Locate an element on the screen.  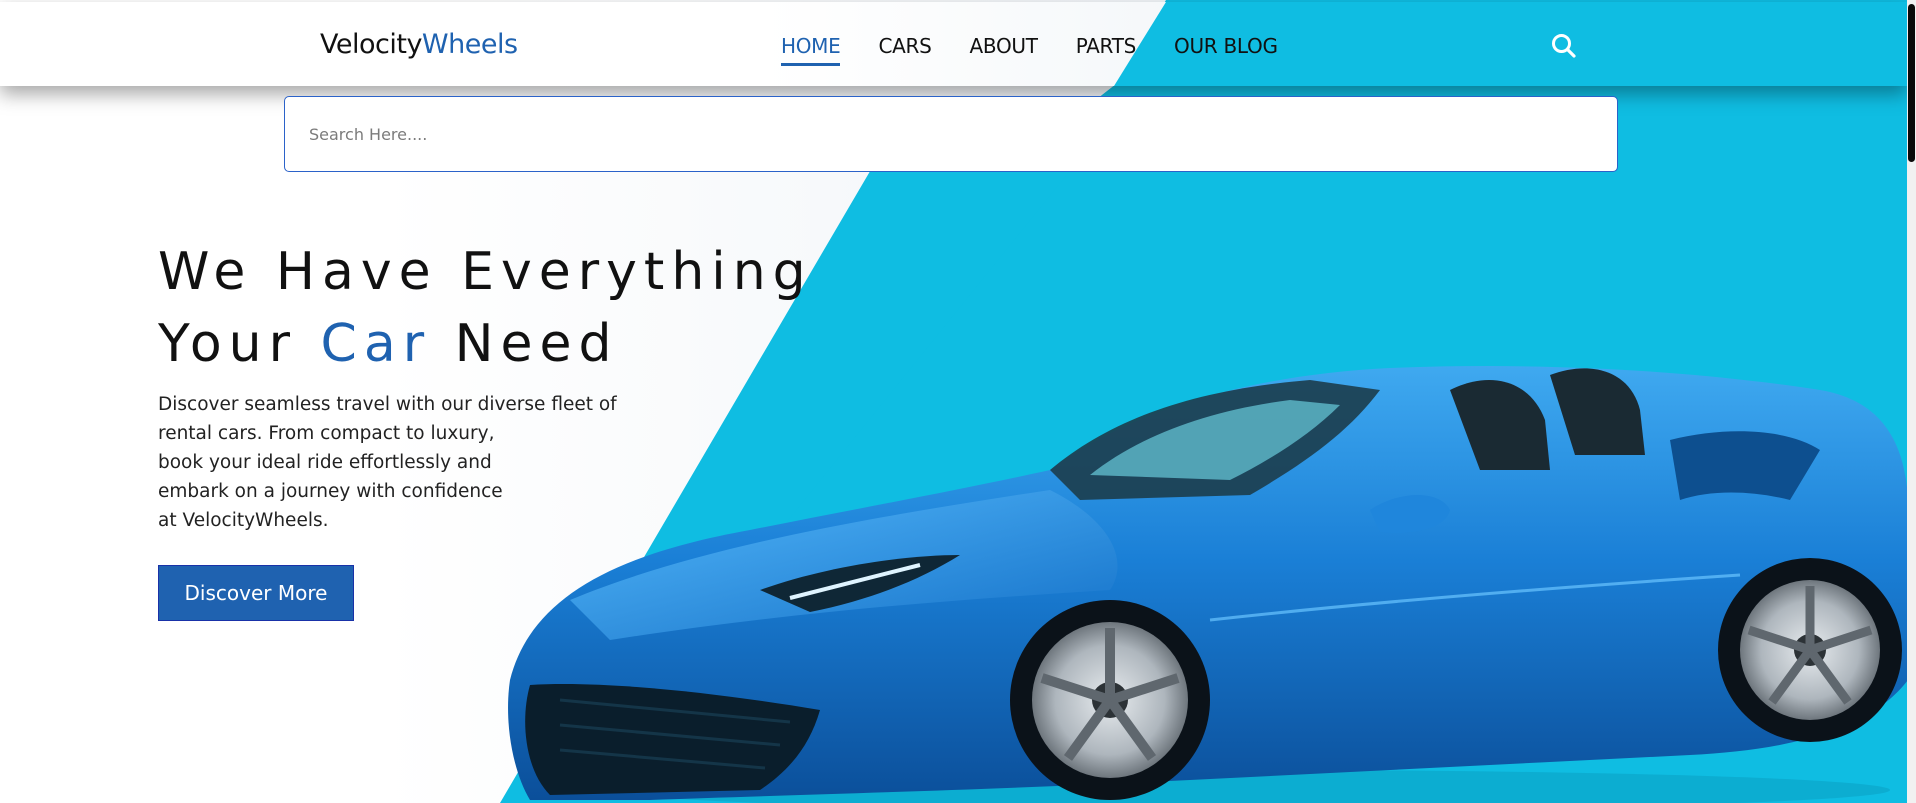
search-input is located at coordinates (951, 134).